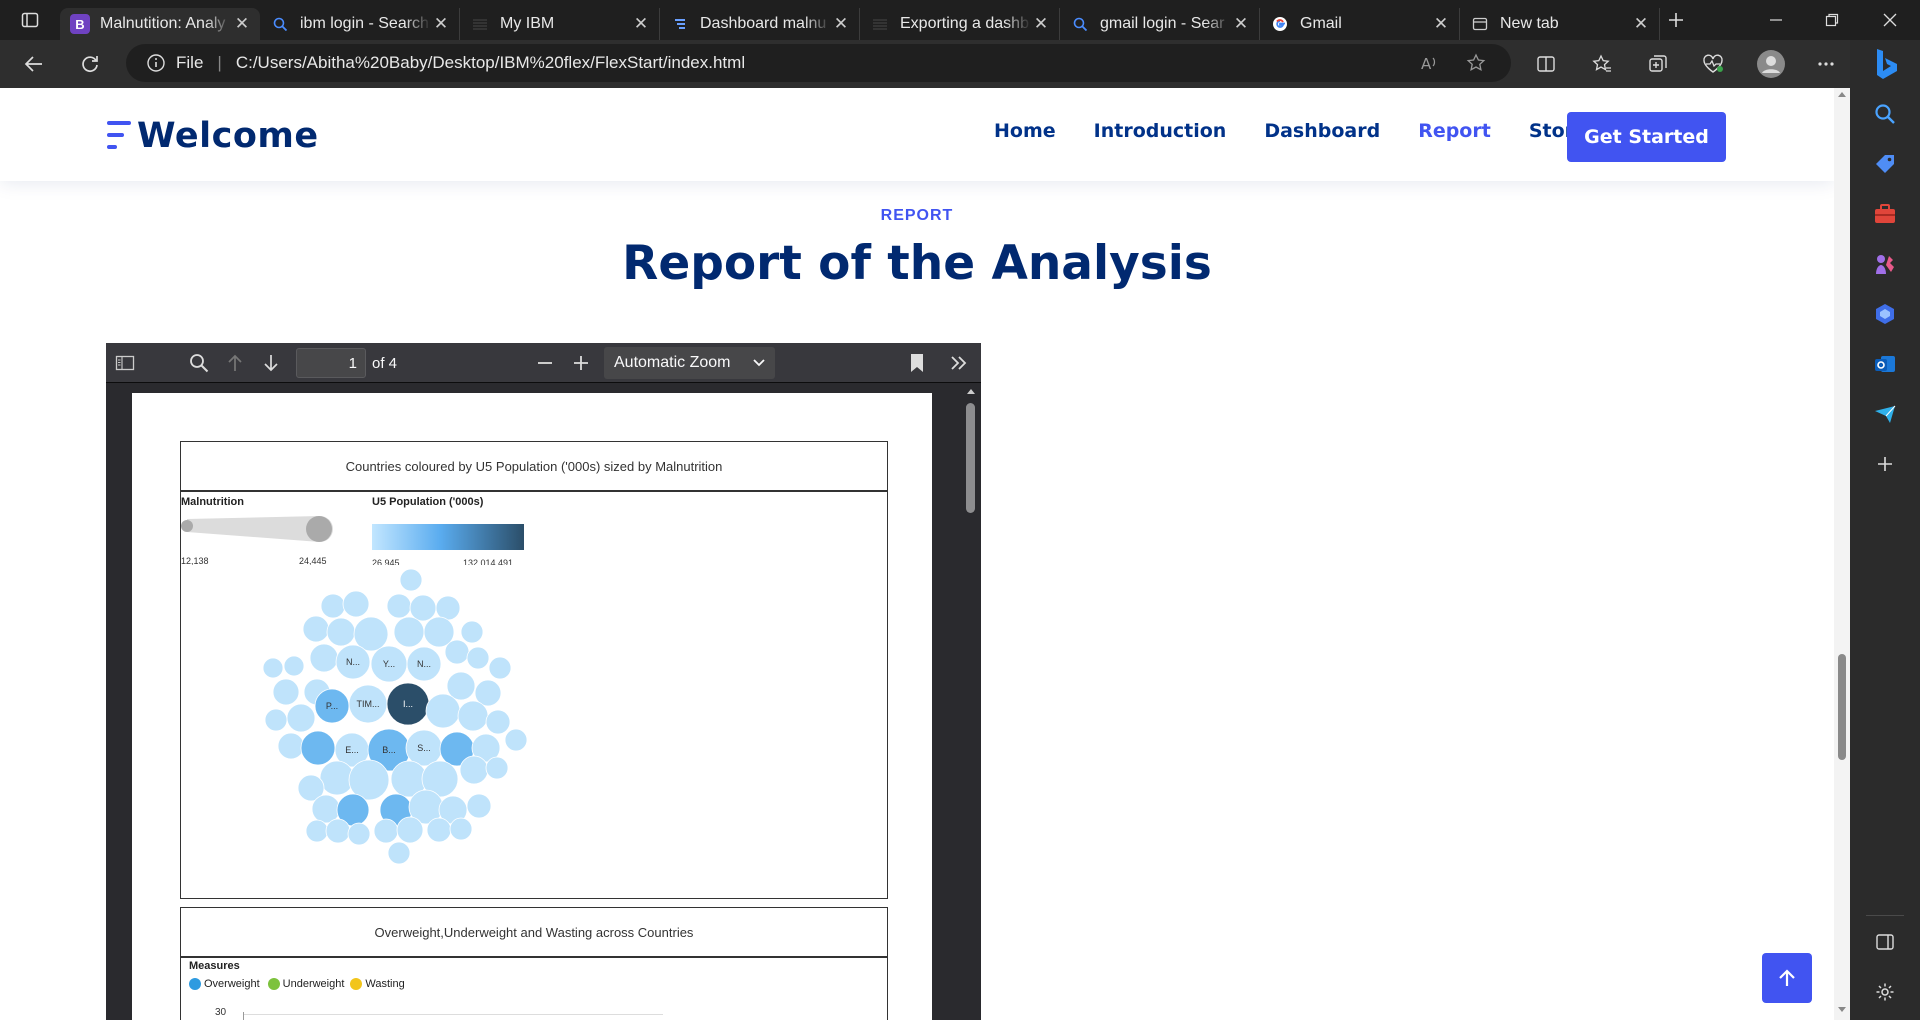 This screenshot has height=1020, width=1920. What do you see at coordinates (917, 363) in the screenshot?
I see `bookmark-icon` at bounding box center [917, 363].